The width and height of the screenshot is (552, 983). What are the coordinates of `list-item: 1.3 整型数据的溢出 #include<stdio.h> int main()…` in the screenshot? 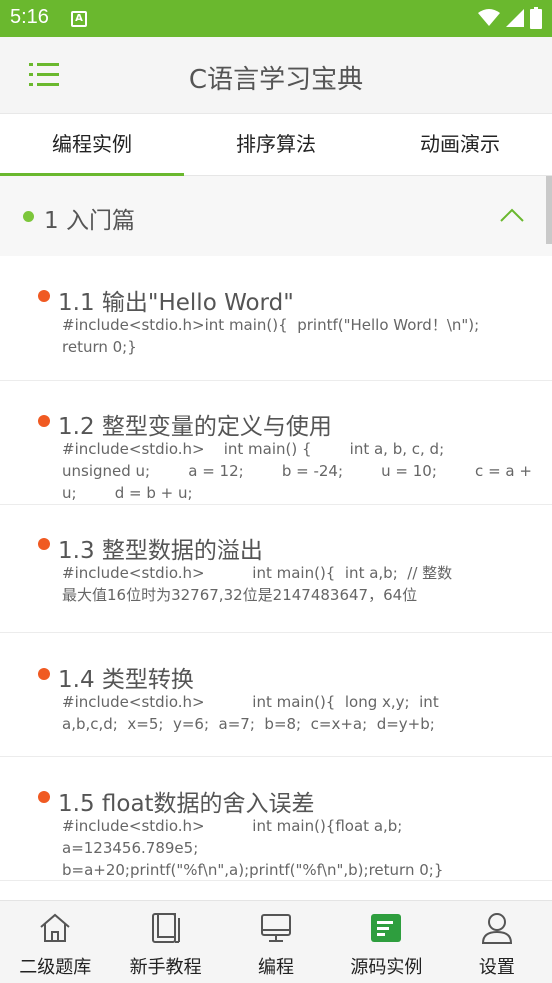 It's located at (276, 569).